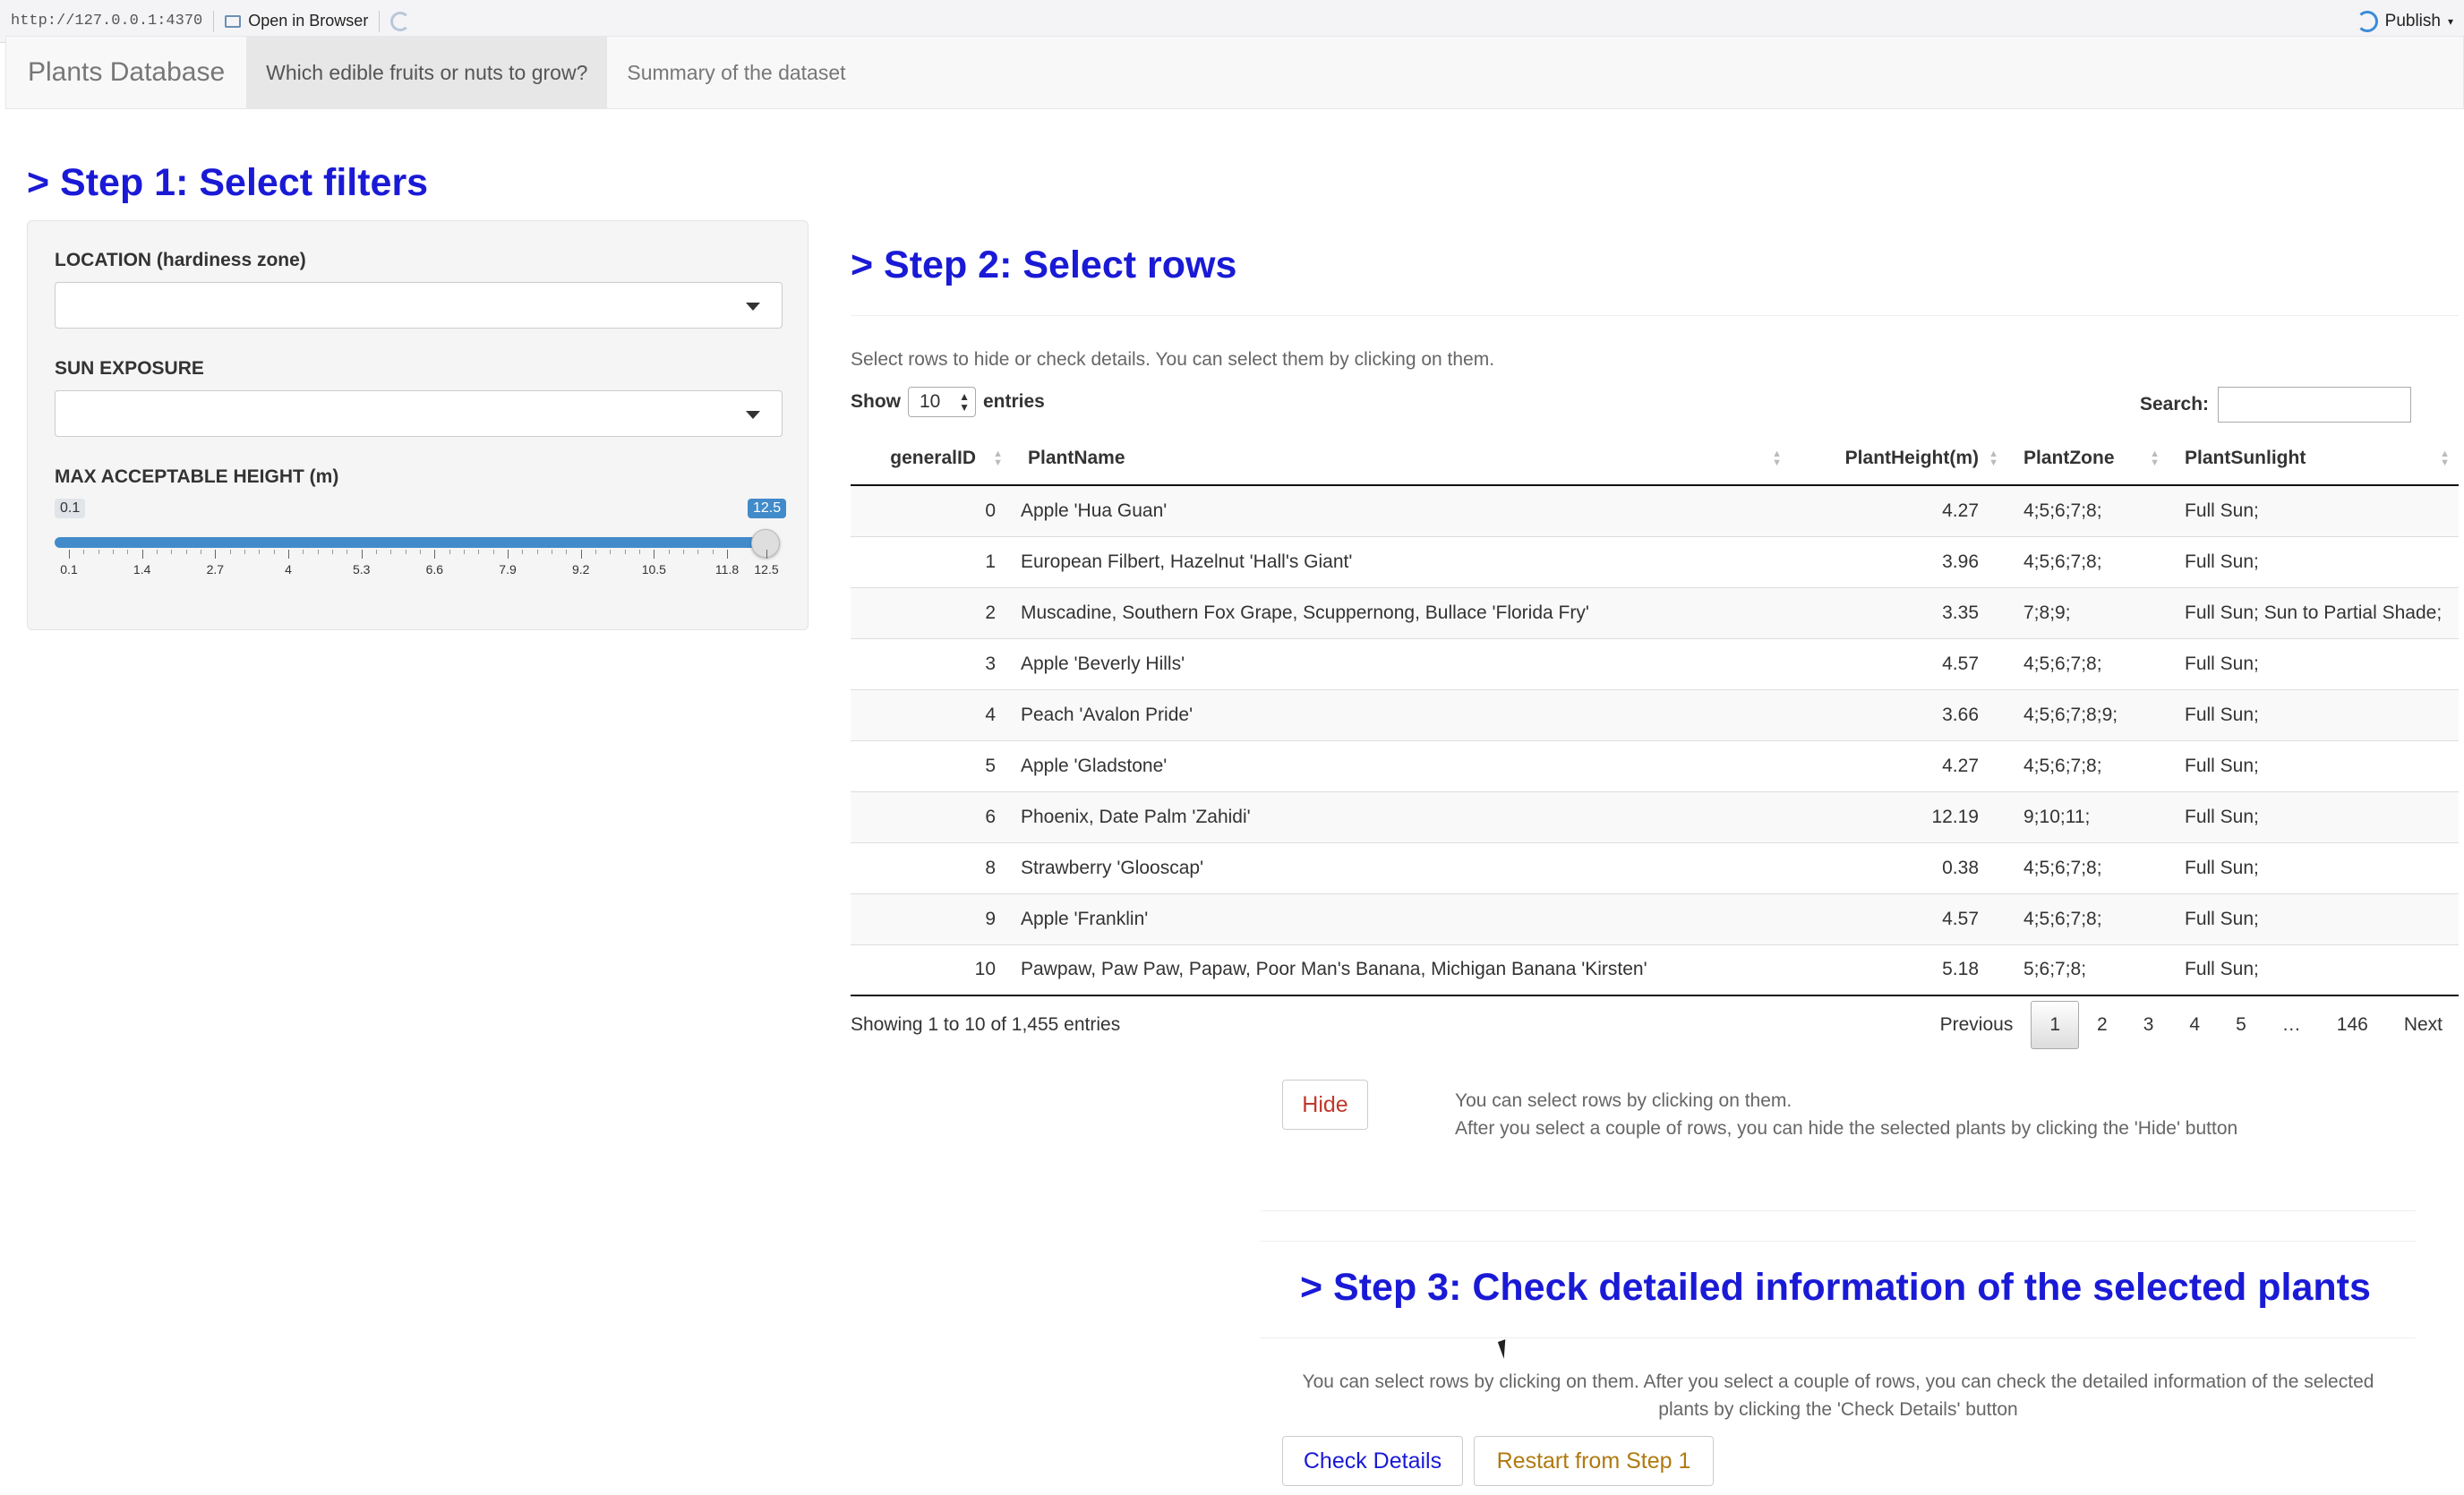  Describe the element at coordinates (931, 714) in the screenshot. I see `cell-generalid: 4` at that location.